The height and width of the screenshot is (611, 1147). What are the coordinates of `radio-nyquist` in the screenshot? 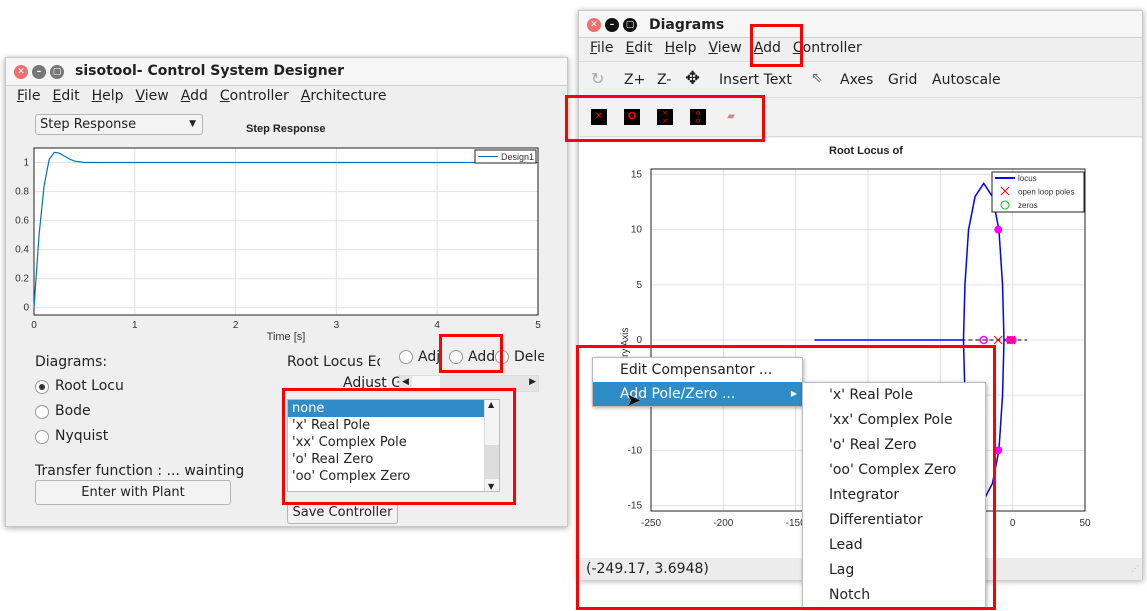 It's located at (42, 437).